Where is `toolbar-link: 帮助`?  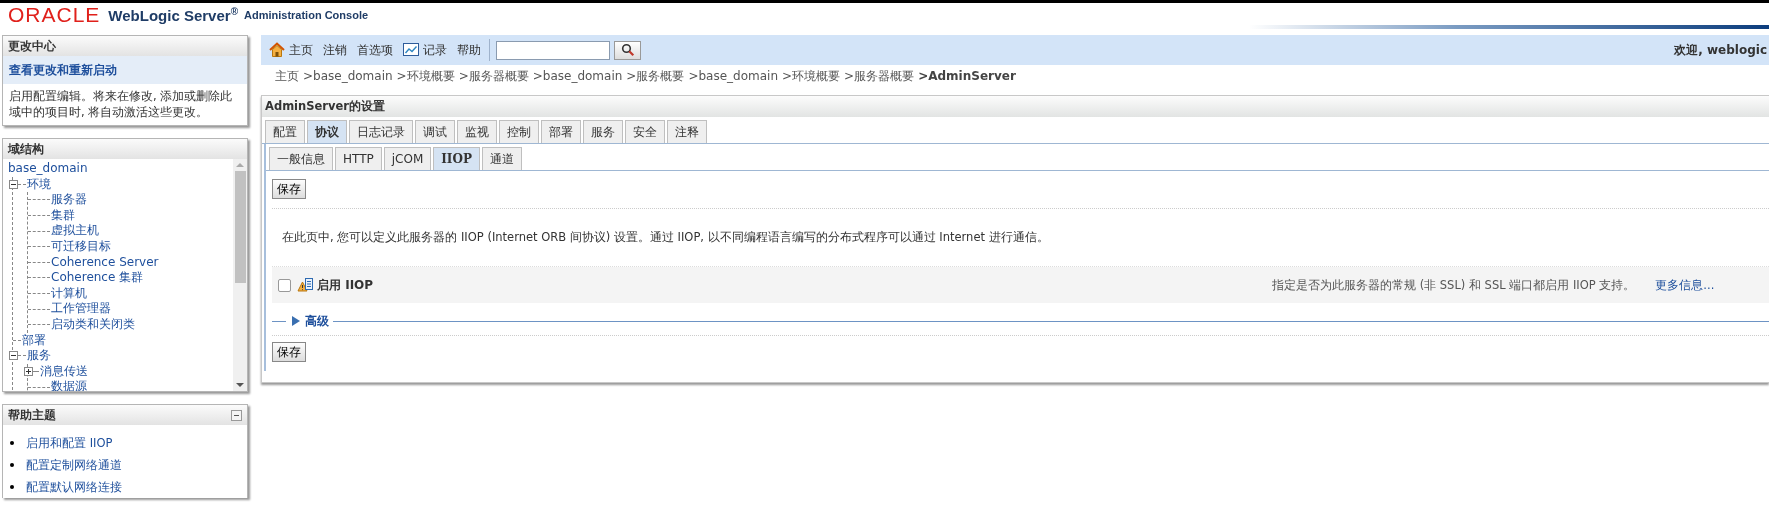
toolbar-link: 帮助 is located at coordinates (469, 50).